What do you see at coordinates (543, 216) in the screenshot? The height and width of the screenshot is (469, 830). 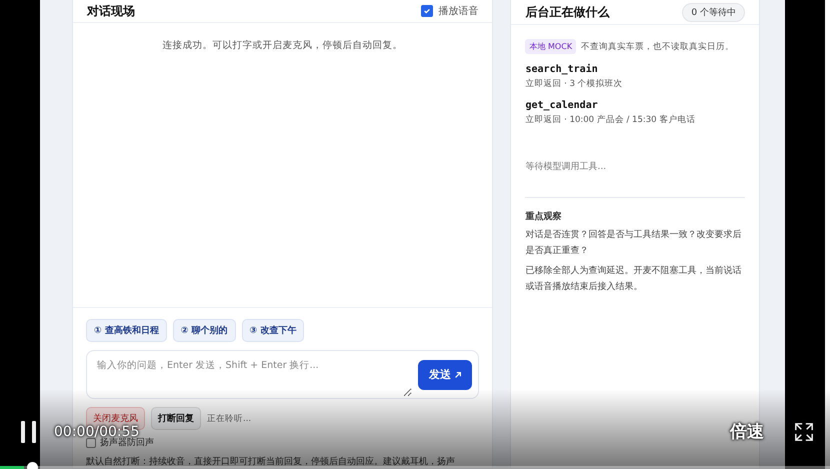 I see `section-title: 重点观察` at bounding box center [543, 216].